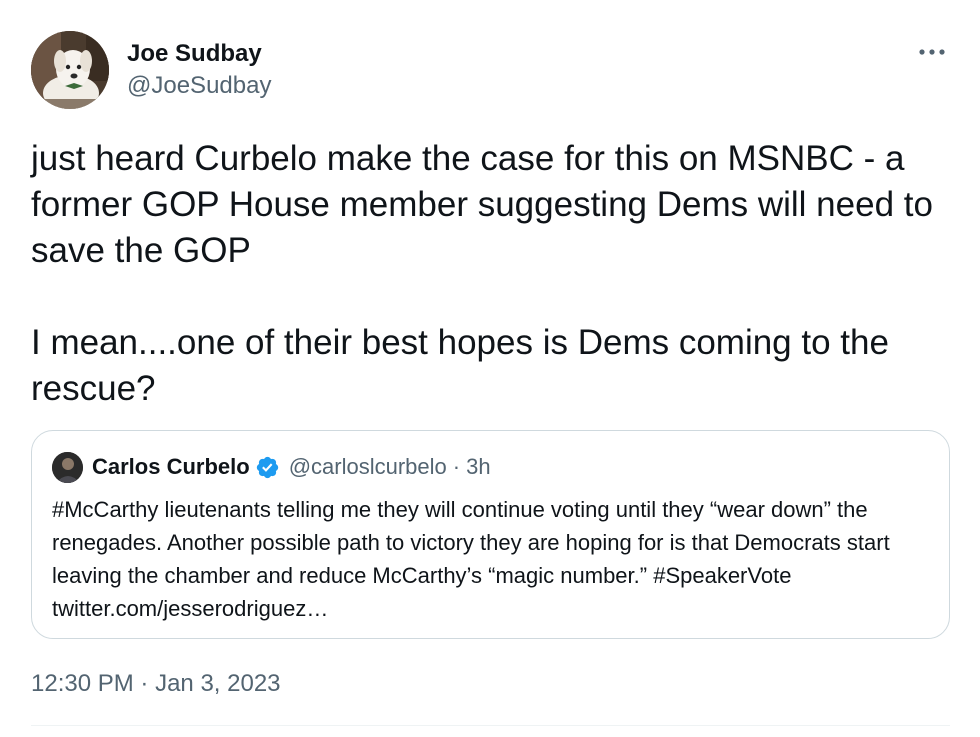 Image resolution: width=980 pixels, height=737 pixels. I want to click on tweet-time: 12:30 PM, so click(82, 683).